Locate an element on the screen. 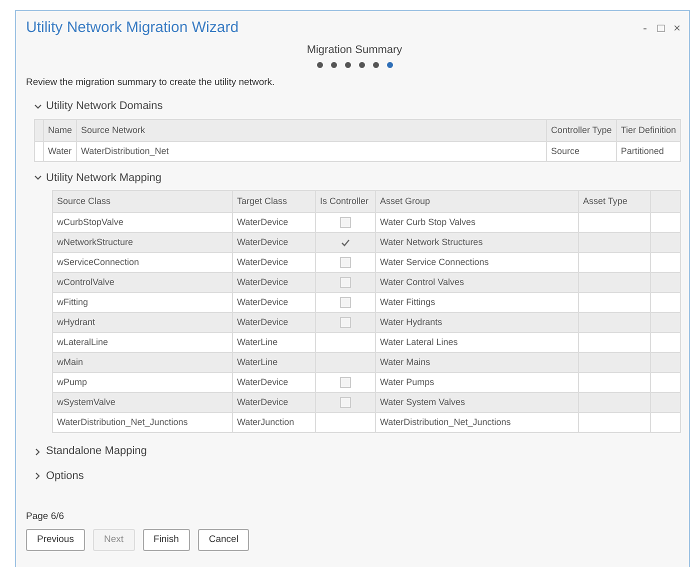 The height and width of the screenshot is (567, 697). table-cell: Source is located at coordinates (581, 151).